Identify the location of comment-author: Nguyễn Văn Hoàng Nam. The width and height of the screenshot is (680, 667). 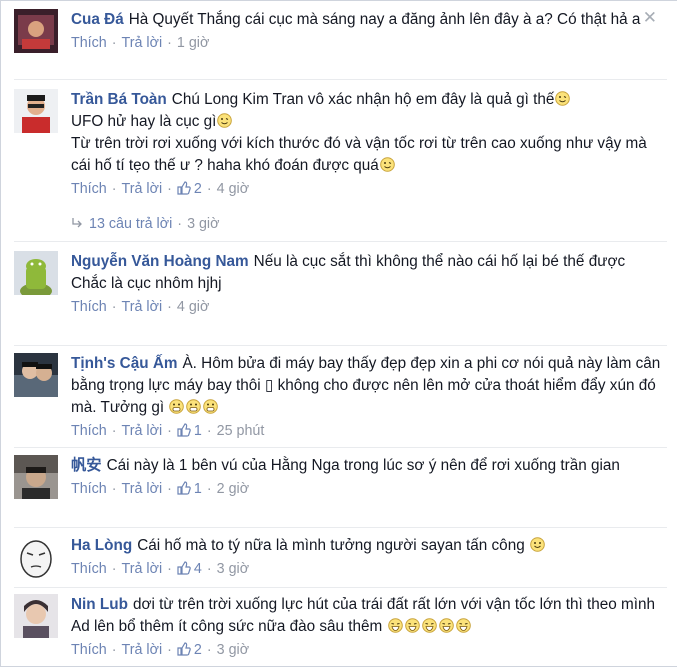
(160, 261).